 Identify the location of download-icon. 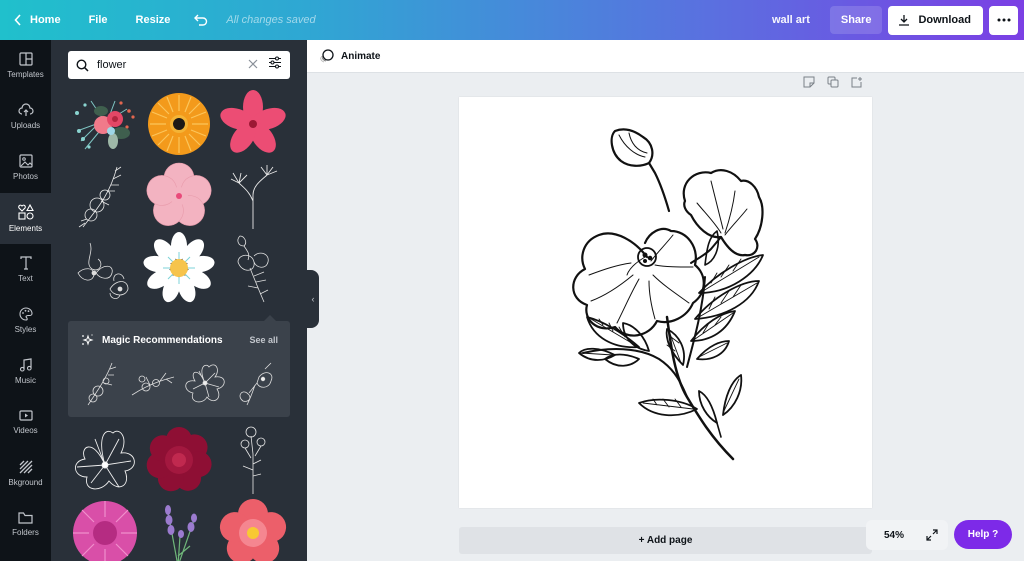
(904, 20).